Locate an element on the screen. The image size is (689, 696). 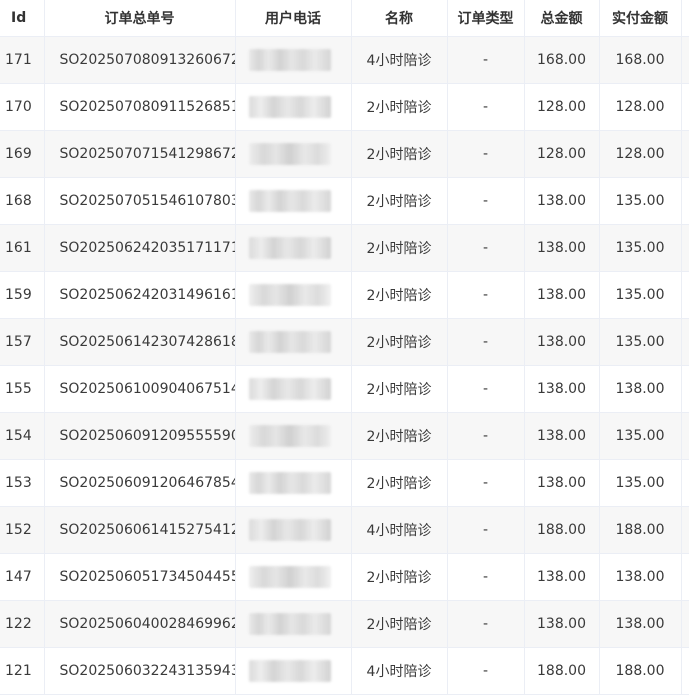
header-row: Id 订单总单号 用户电话 名称 订单类型 总金额 实付金额 护 is located at coordinates (344, 18).